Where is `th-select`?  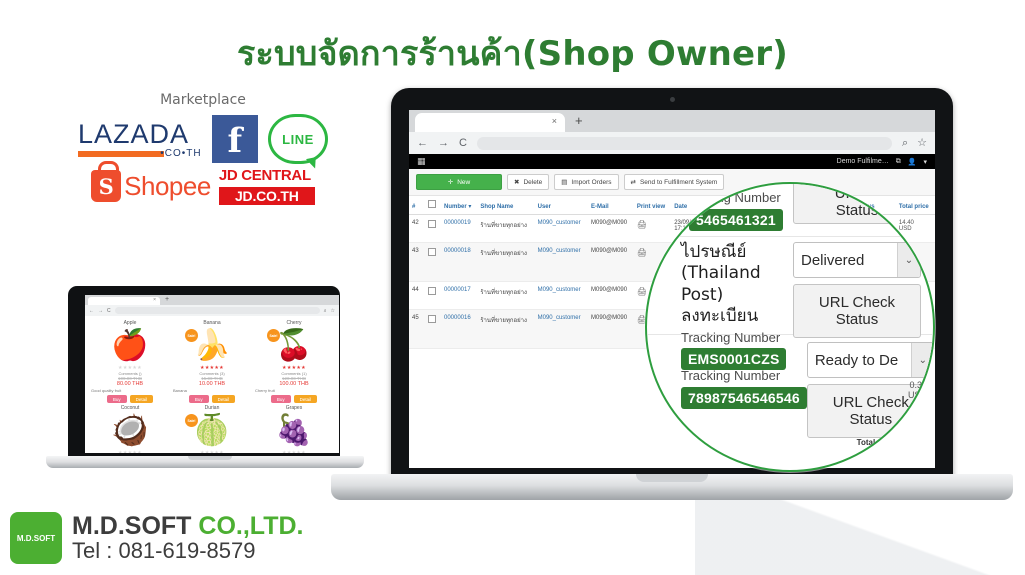
th-select is located at coordinates (433, 205).